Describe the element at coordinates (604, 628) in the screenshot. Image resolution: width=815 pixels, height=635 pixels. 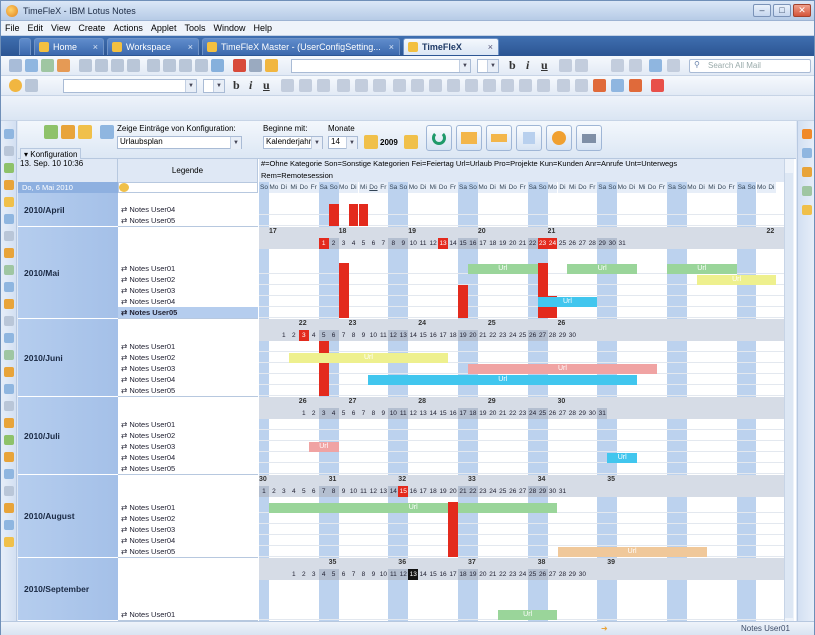
I see `replication-icon: ➜` at that location.